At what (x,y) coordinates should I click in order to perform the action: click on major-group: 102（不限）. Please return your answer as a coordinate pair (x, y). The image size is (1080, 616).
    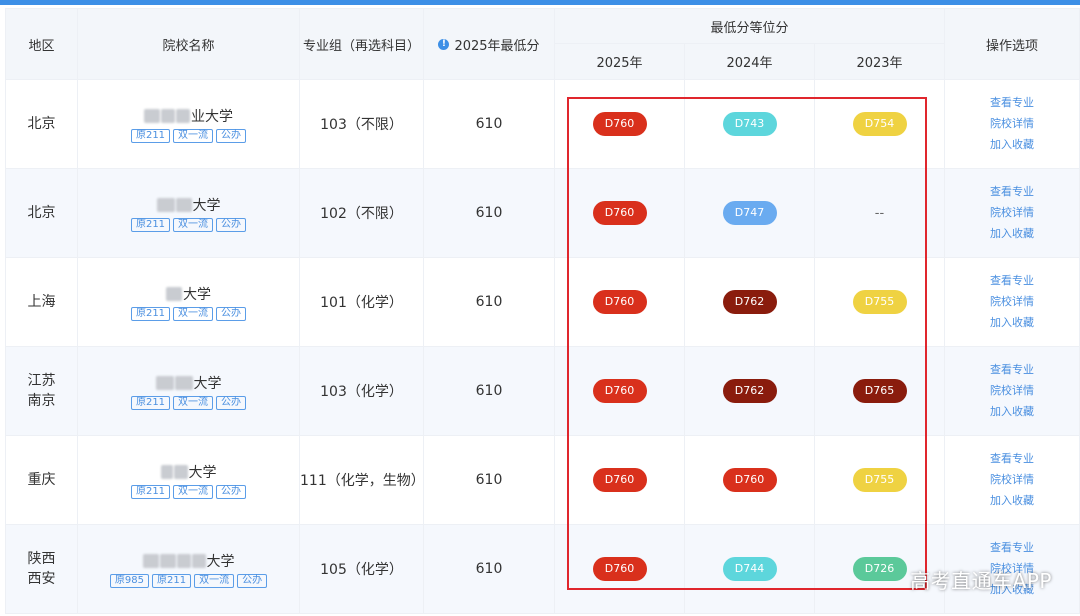
    Looking at the image, I should click on (361, 214).